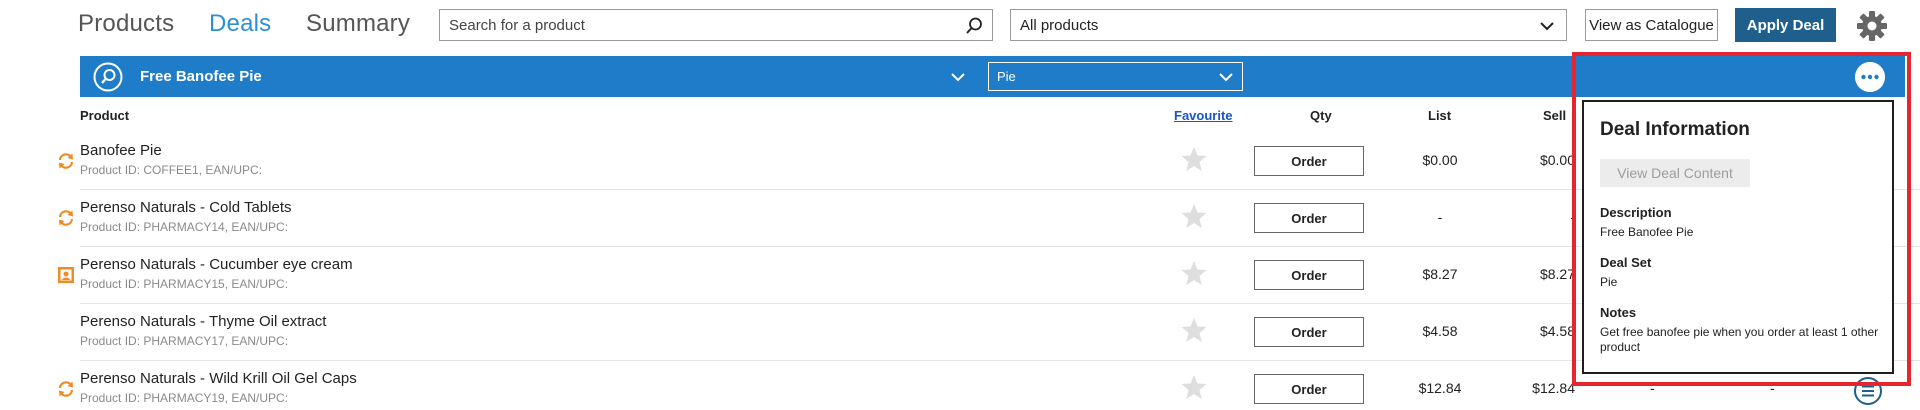 The image size is (1920, 410). I want to click on sell-price: -, so click(1572, 217).